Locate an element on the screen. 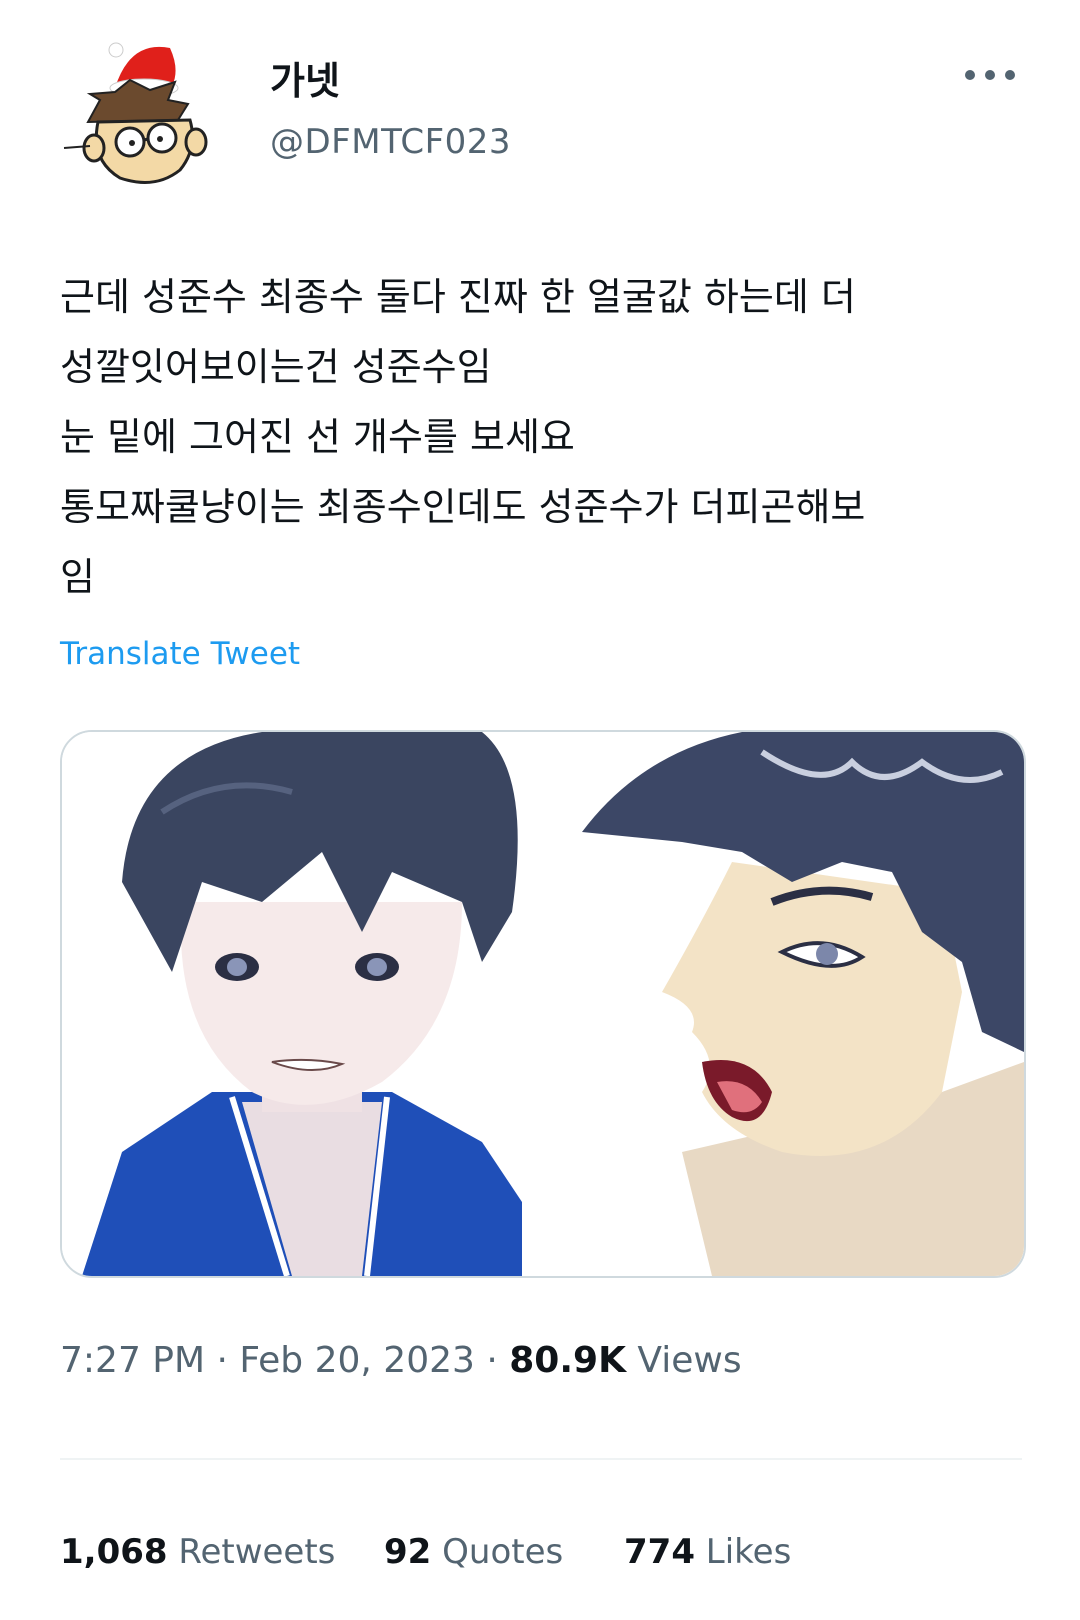 Image resolution: width=1080 pixels, height=1620 pixels. quotes-stat: 92 Quotes is located at coordinates (473, 1552).